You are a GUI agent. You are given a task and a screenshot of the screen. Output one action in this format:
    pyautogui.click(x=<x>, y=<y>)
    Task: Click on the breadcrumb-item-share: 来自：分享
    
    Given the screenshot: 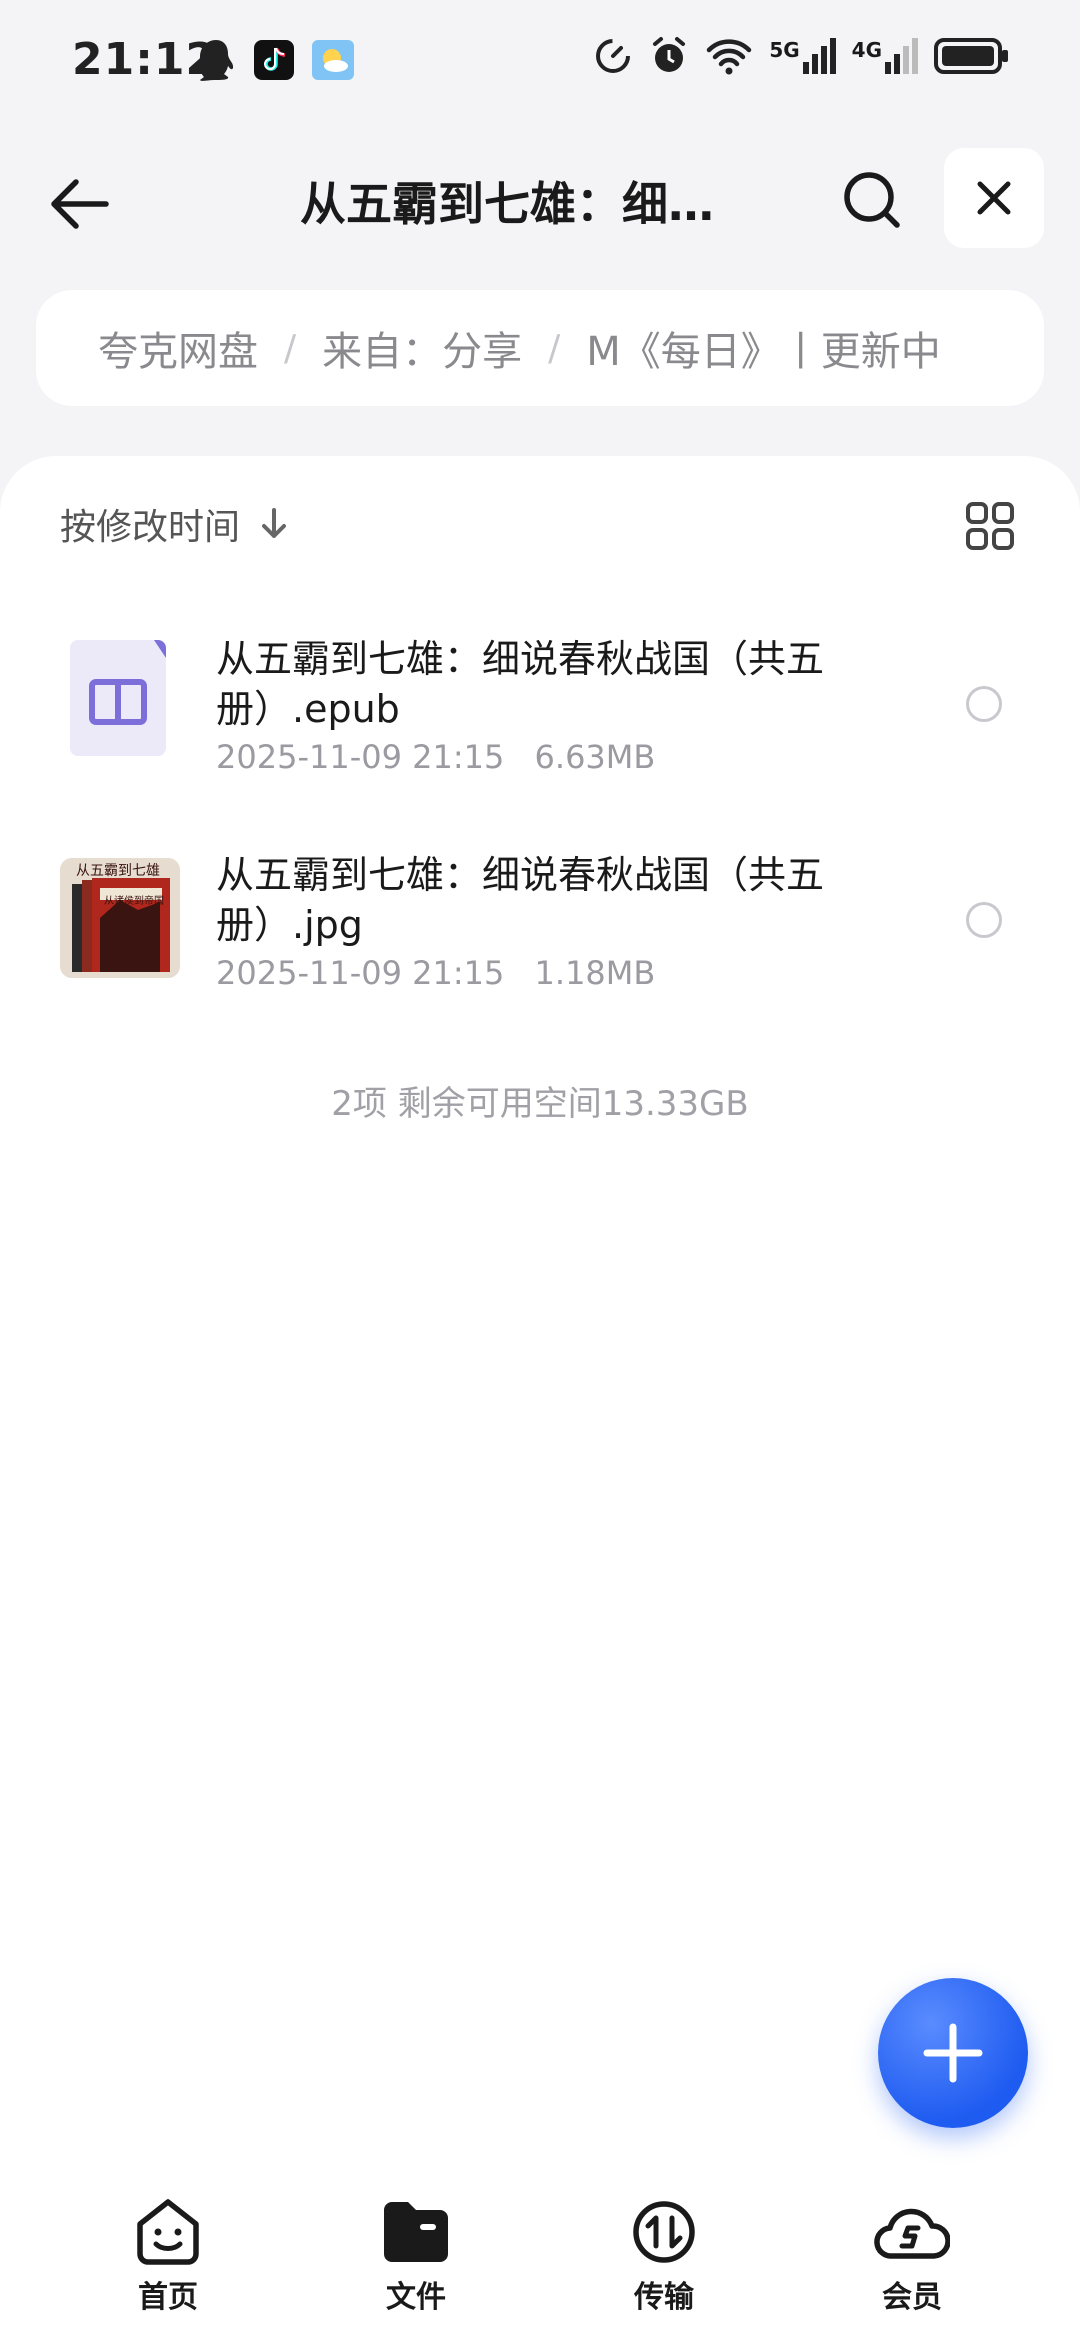 What is the action you would take?
    pyautogui.click(x=422, y=348)
    